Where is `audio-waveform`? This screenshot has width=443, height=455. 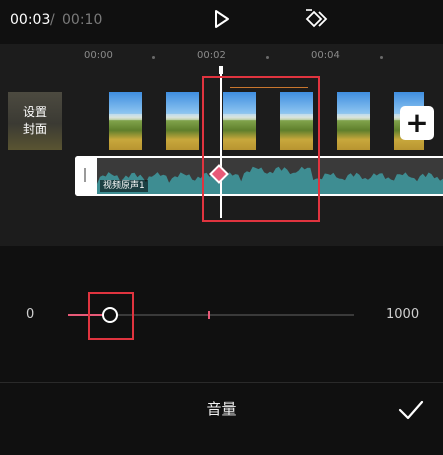
audio-waveform is located at coordinates (270, 180).